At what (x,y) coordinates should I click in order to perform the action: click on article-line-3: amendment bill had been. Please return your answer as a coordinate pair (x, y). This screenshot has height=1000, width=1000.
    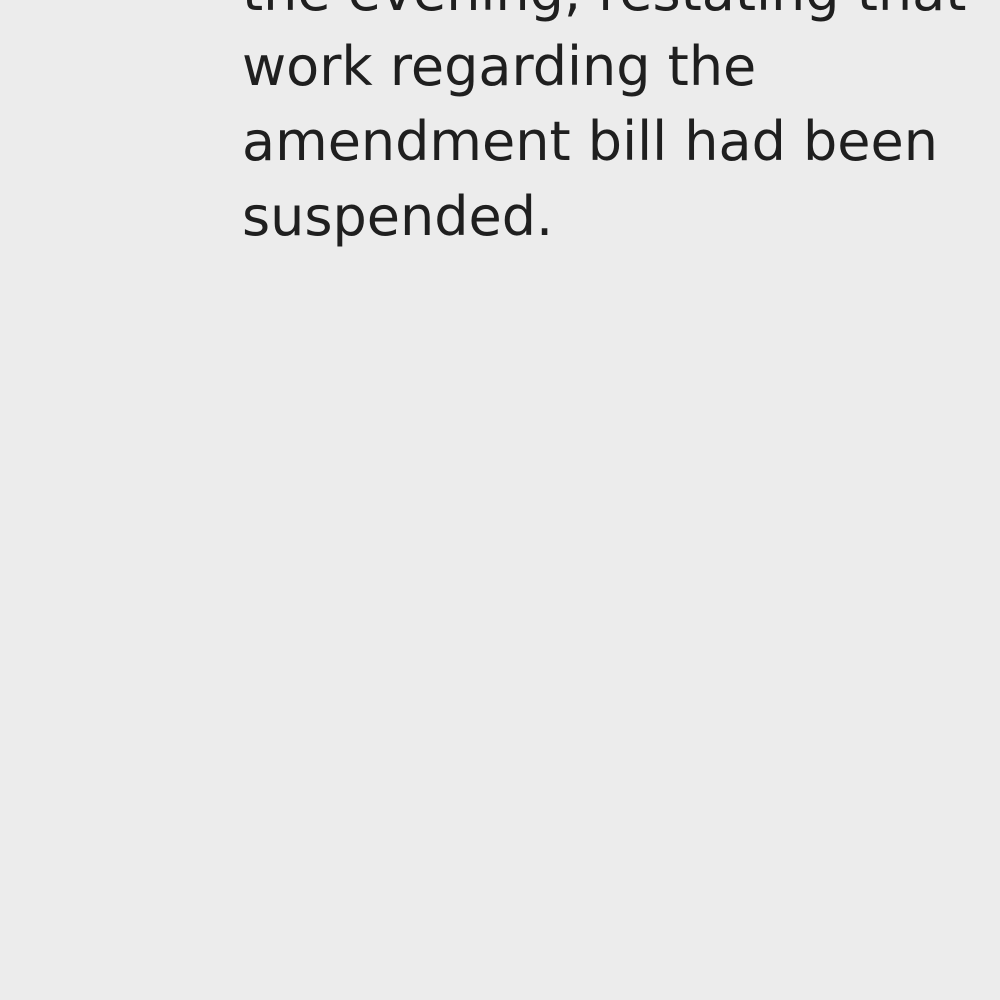
    Looking at the image, I should click on (590, 141).